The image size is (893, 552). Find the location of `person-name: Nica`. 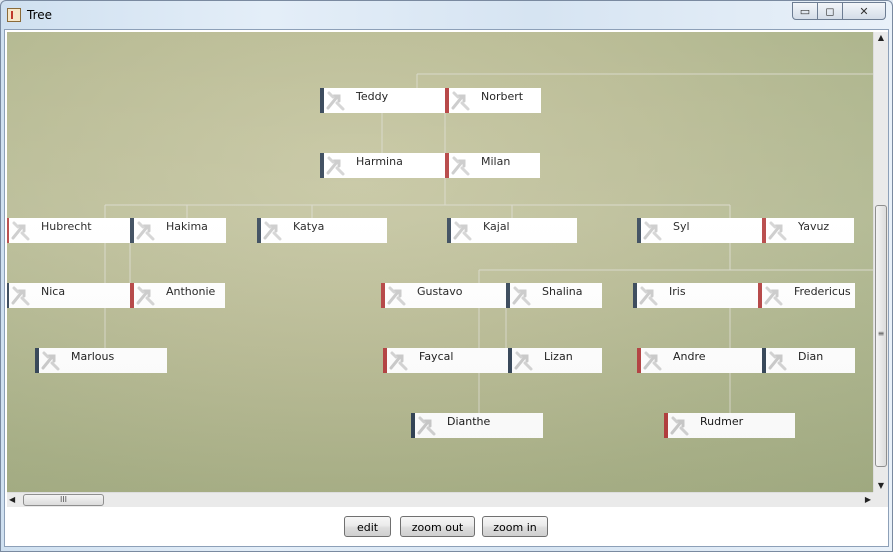

person-name: Nica is located at coordinates (53, 291).